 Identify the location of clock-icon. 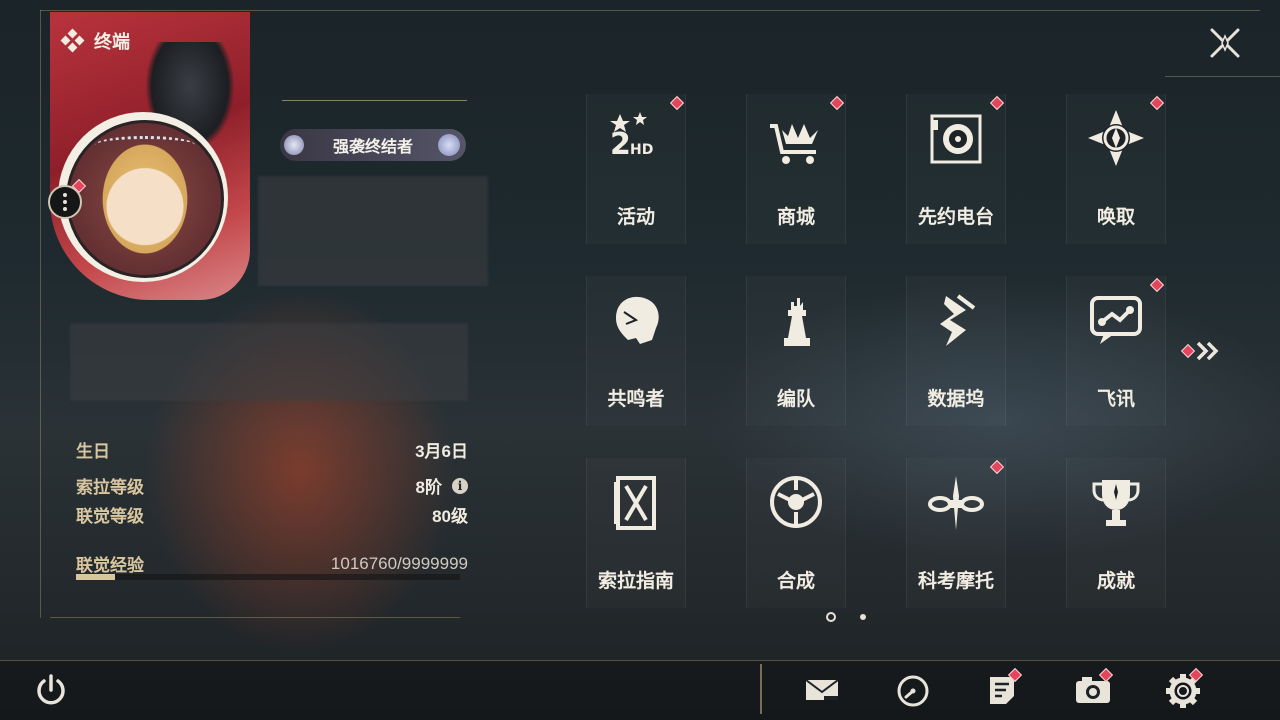
(913, 691).